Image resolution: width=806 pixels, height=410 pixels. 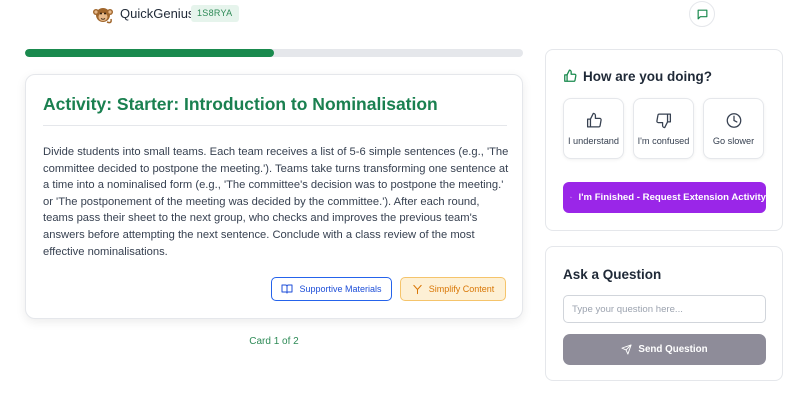 I want to click on thumbs-down-icon, so click(x=663, y=121).